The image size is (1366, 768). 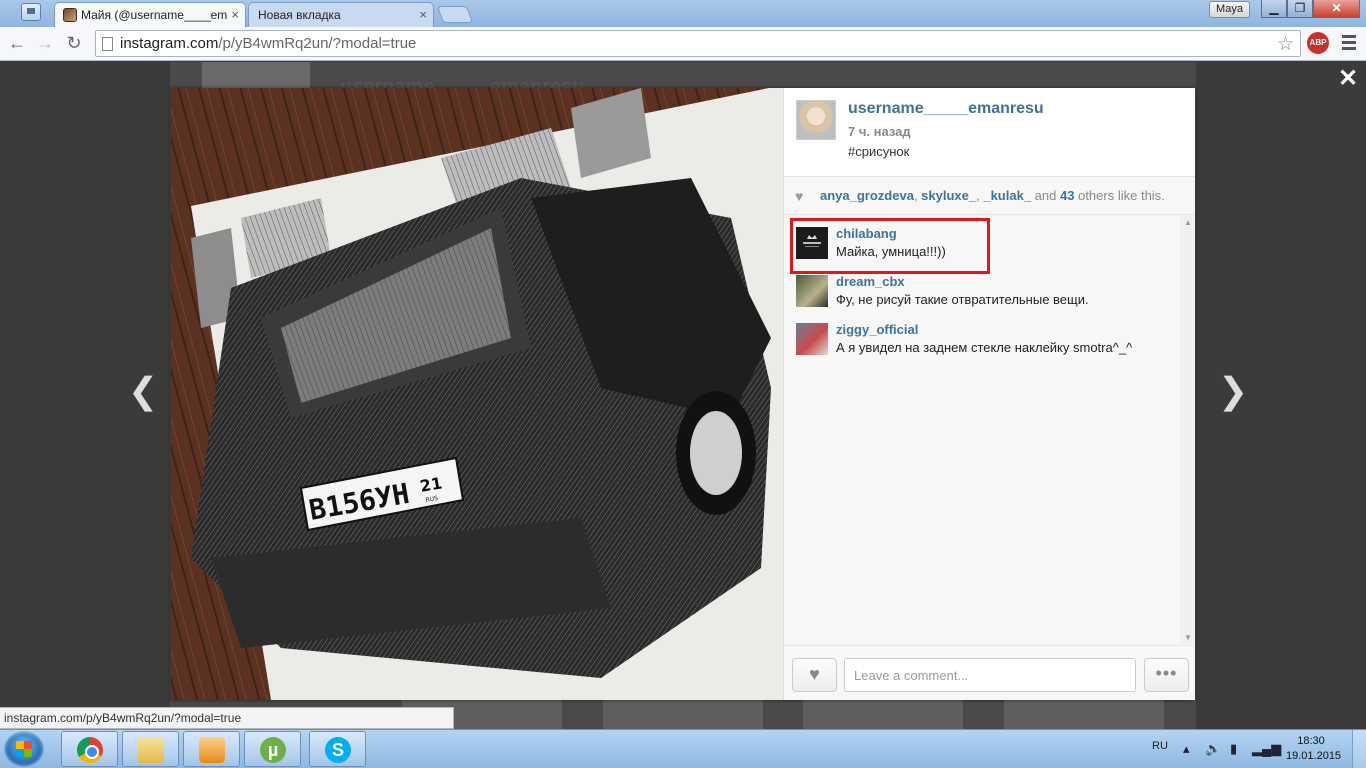 What do you see at coordinates (1285, 44) in the screenshot?
I see `star-icon: ☆` at bounding box center [1285, 44].